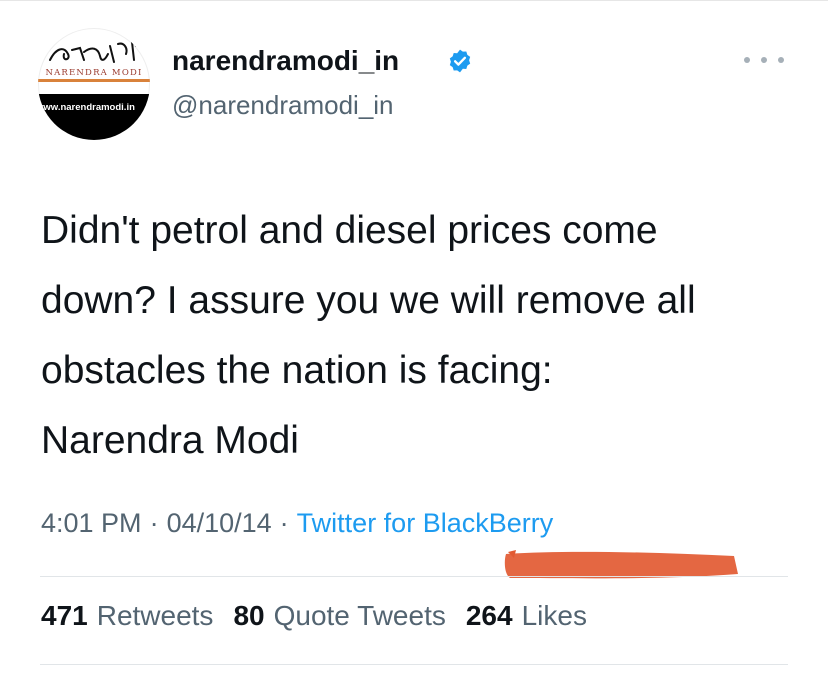 This screenshot has height=676, width=828. I want to click on avatar-url-text: www.narendramodi.in, so click(86, 107).